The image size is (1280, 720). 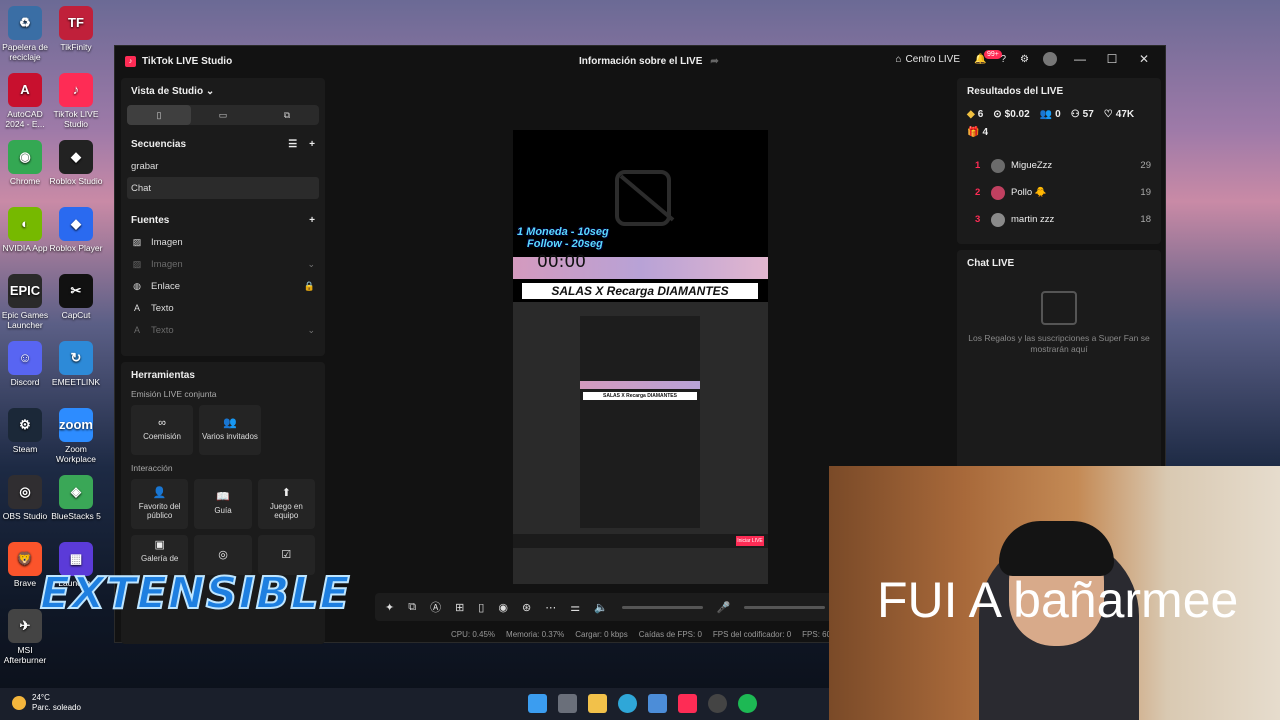 What do you see at coordinates (76, 248) in the screenshot?
I see `desktop-icon-label: Roblox Player` at bounding box center [76, 248].